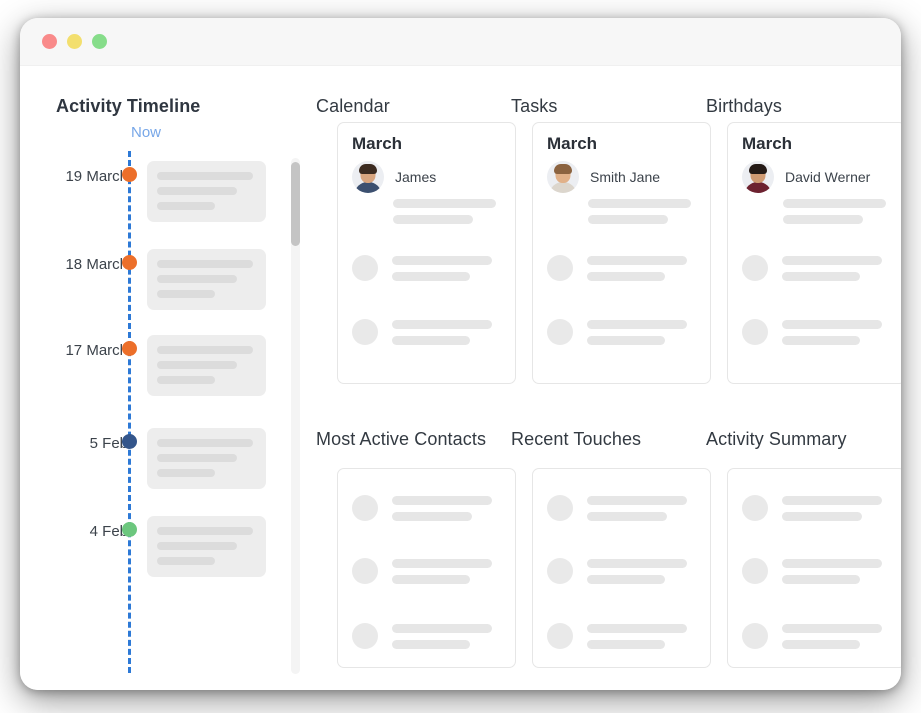 The width and height of the screenshot is (921, 713). What do you see at coordinates (96, 350) in the screenshot?
I see `timeline-entry-date: 17 March` at bounding box center [96, 350].